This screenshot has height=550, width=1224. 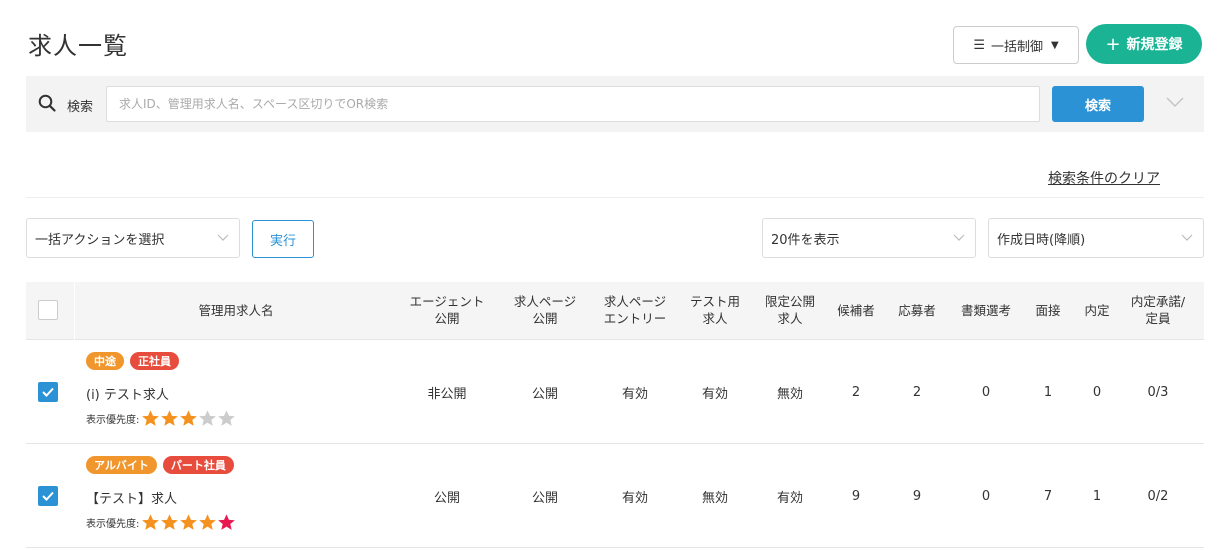 What do you see at coordinates (917, 392) in the screenshot?
I see `cell-applicants: 2` at bounding box center [917, 392].